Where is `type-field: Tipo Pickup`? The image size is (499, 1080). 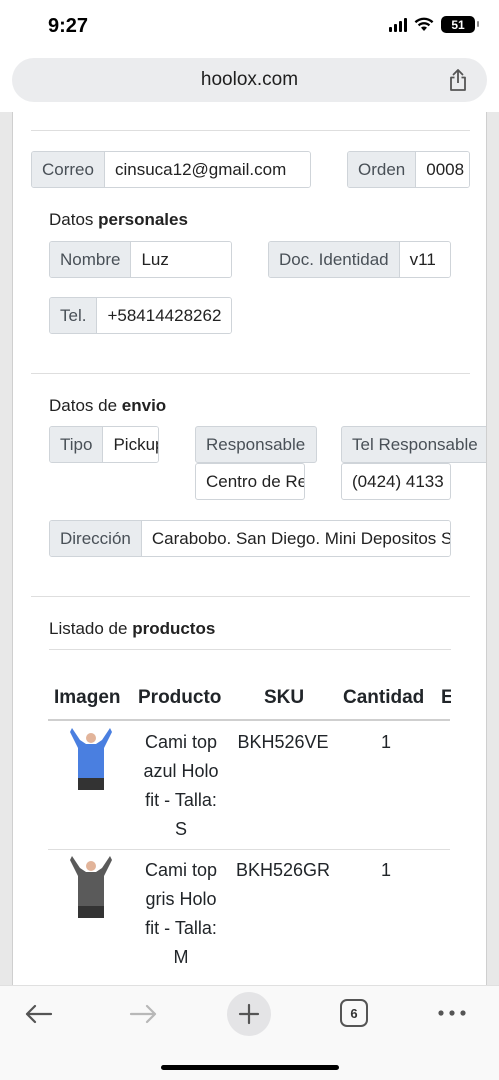
type-field: Tipo Pickup is located at coordinates (104, 444).